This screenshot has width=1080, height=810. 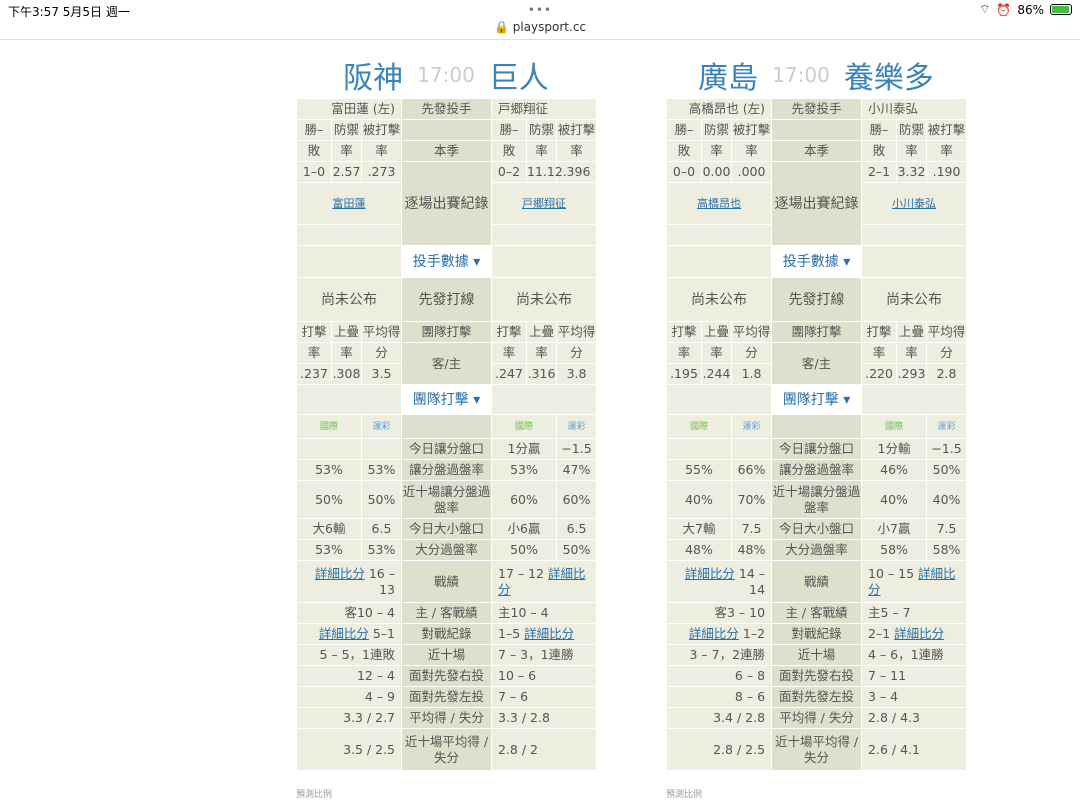 What do you see at coordinates (349, 676) in the screenshot?
I see `away-record: 12 – 4` at bounding box center [349, 676].